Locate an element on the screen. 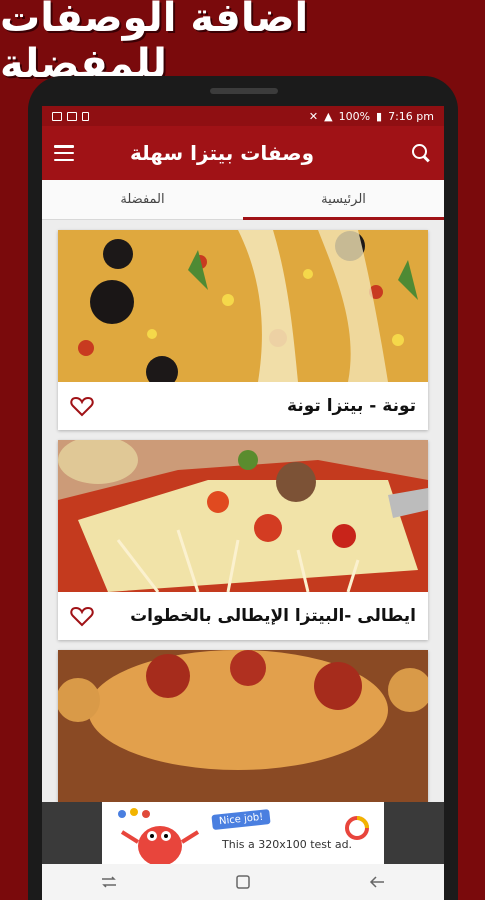 The height and width of the screenshot is (900, 485). notification-icons is located at coordinates (70, 116).